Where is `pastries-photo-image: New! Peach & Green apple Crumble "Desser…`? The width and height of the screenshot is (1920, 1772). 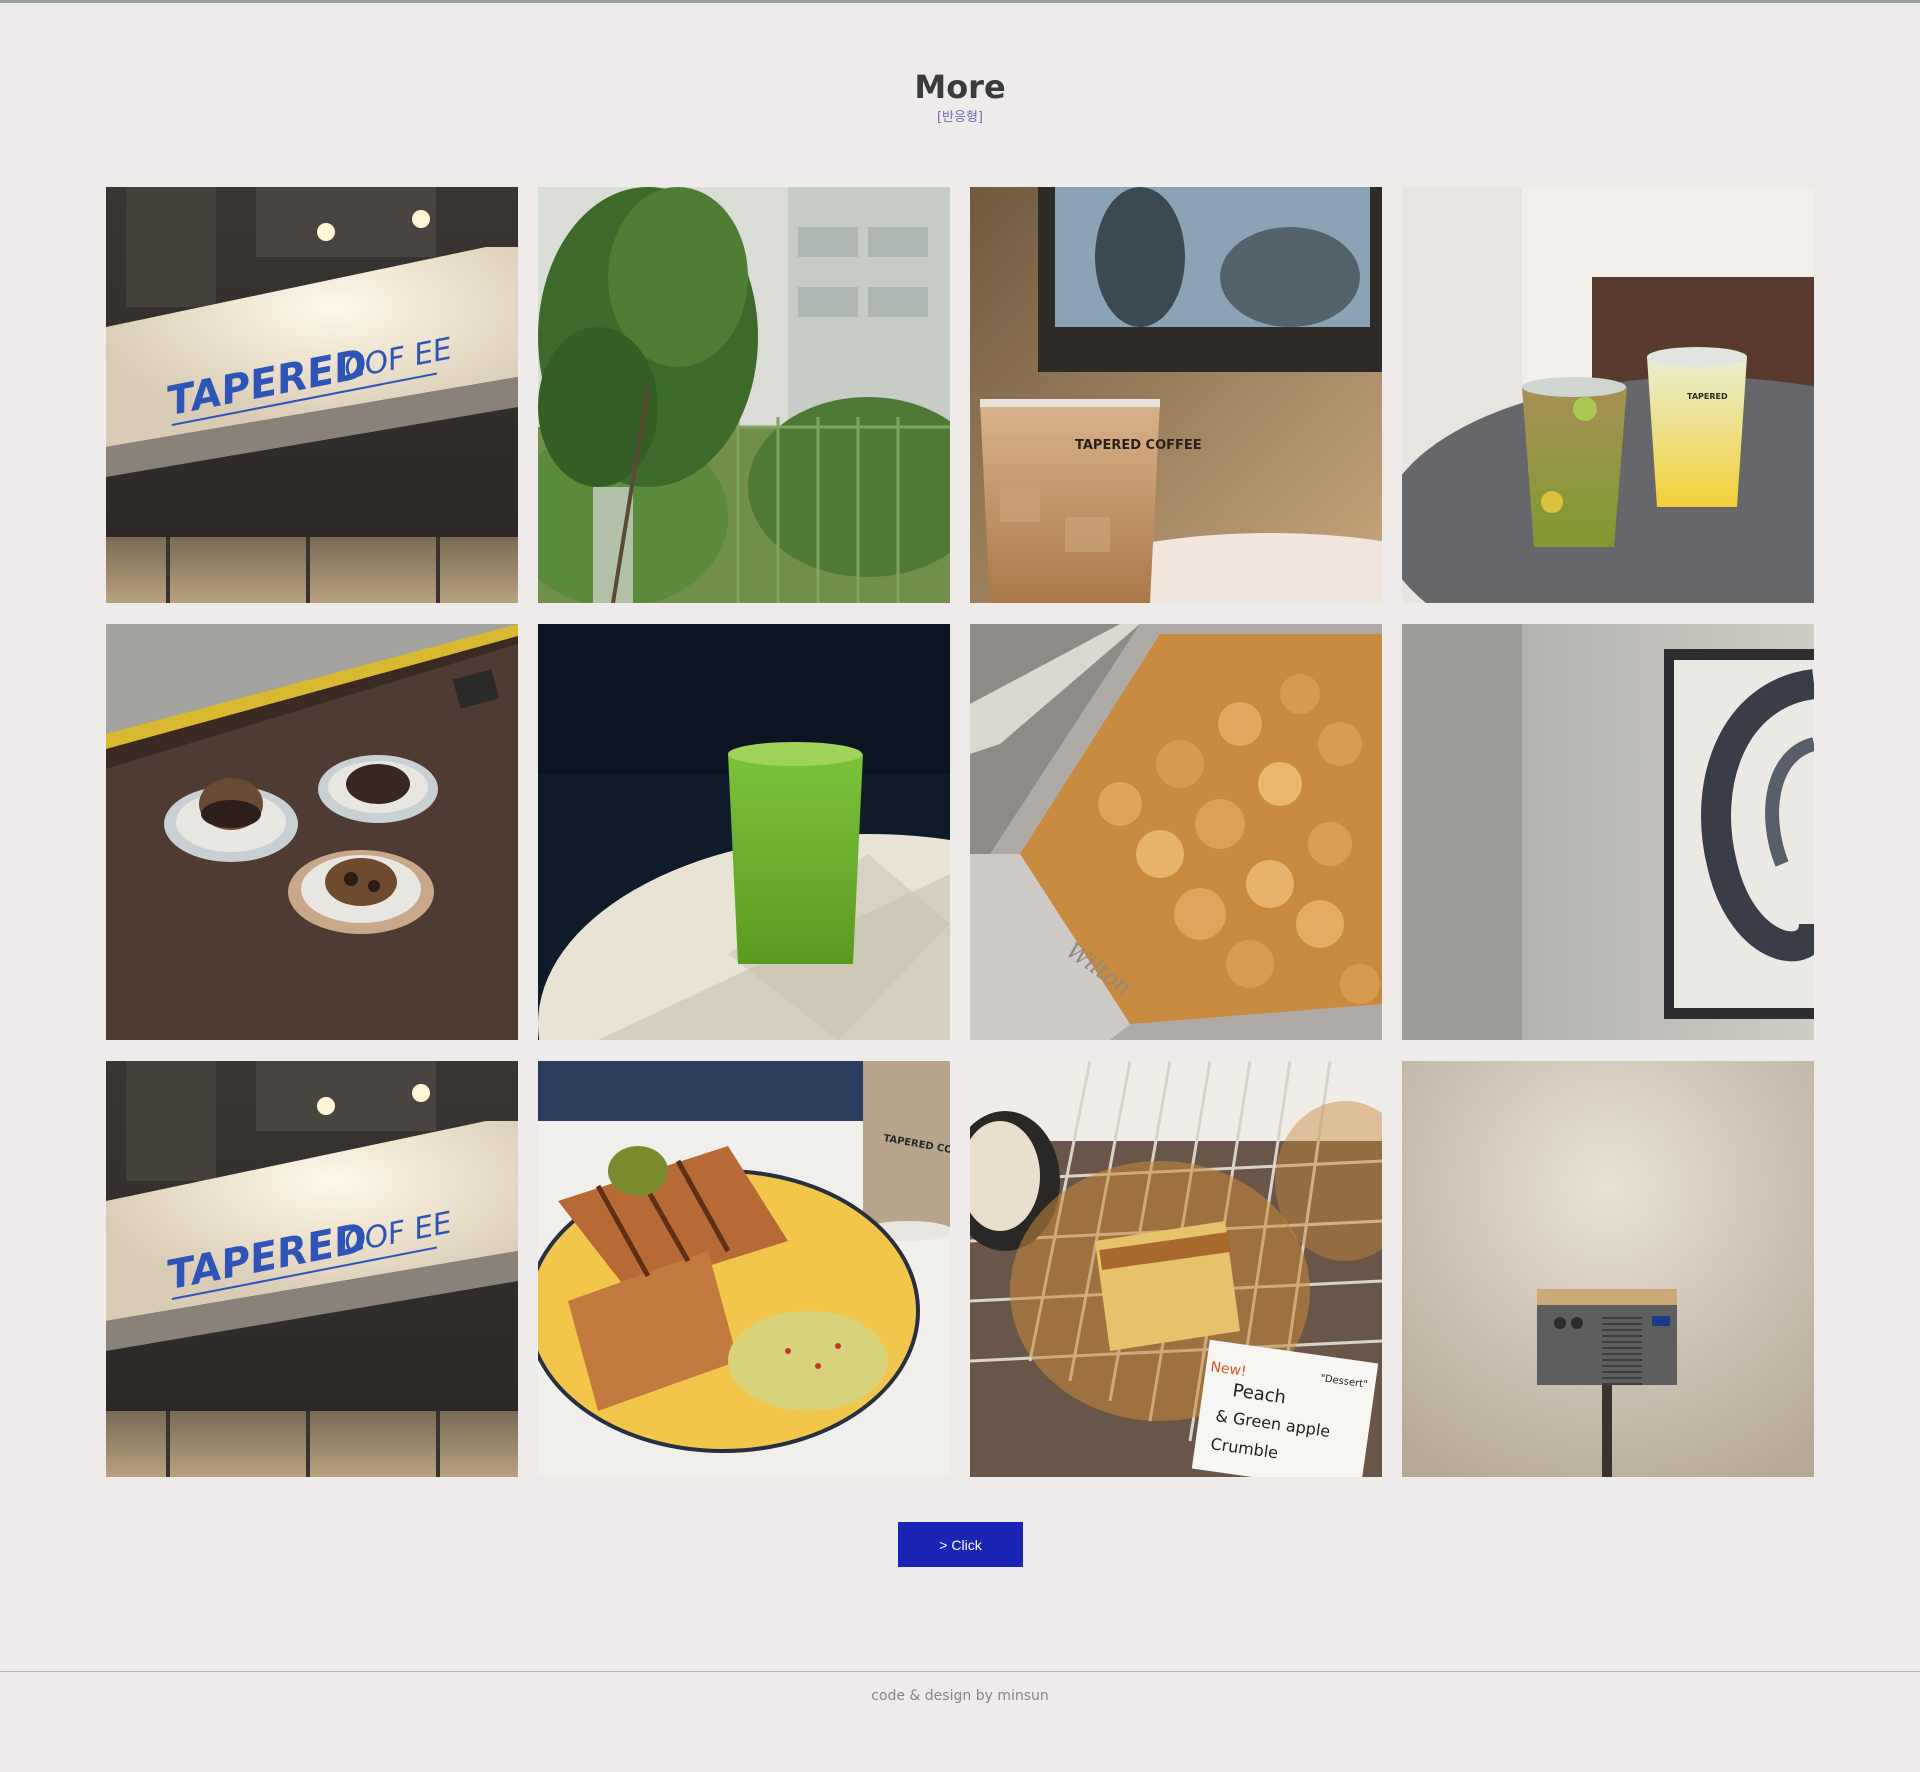
pastries-photo-image: New! Peach & Green apple Crumble "Desser… is located at coordinates (1176, 1269).